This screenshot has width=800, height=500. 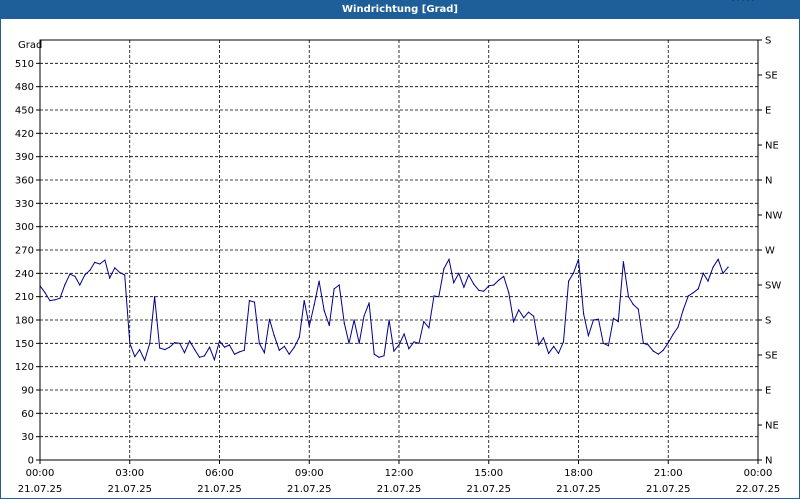 I want to click on x-tick-time: 21:00, so click(x=668, y=473).